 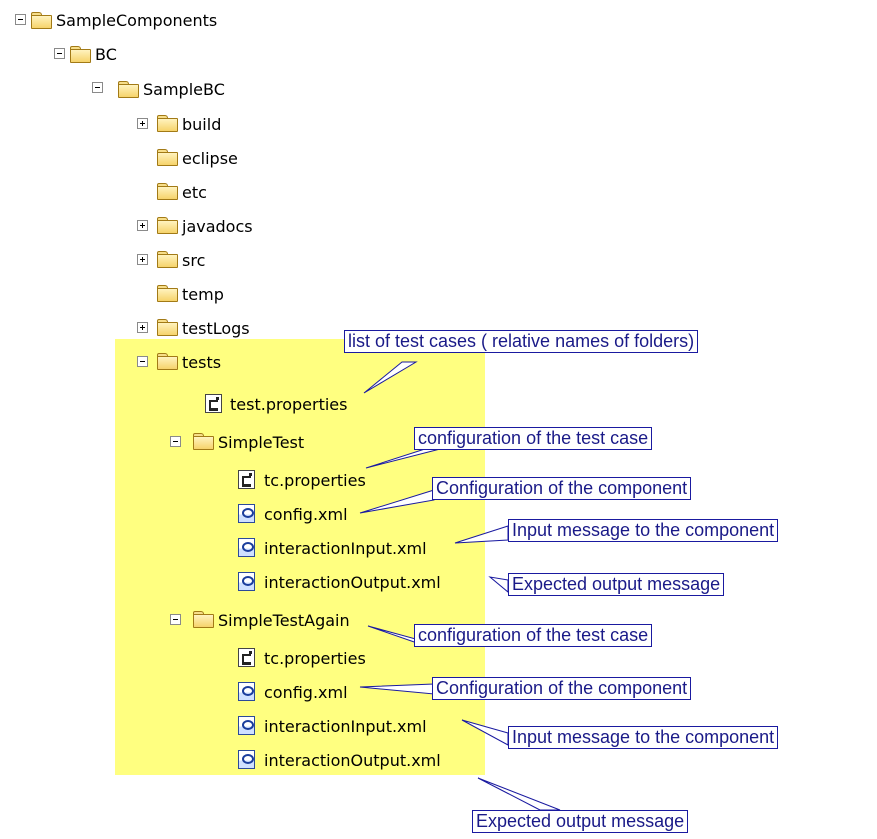 I want to click on pointer-test-list, so click(x=390, y=377).